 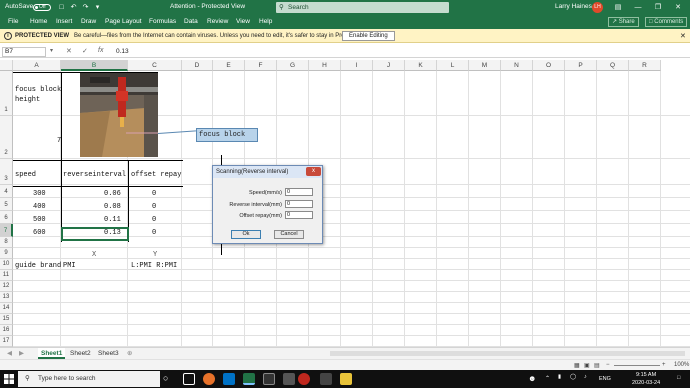 What do you see at coordinates (51, 50) in the screenshot?
I see `name-box-dropdown-icon: ▾` at bounding box center [51, 50].